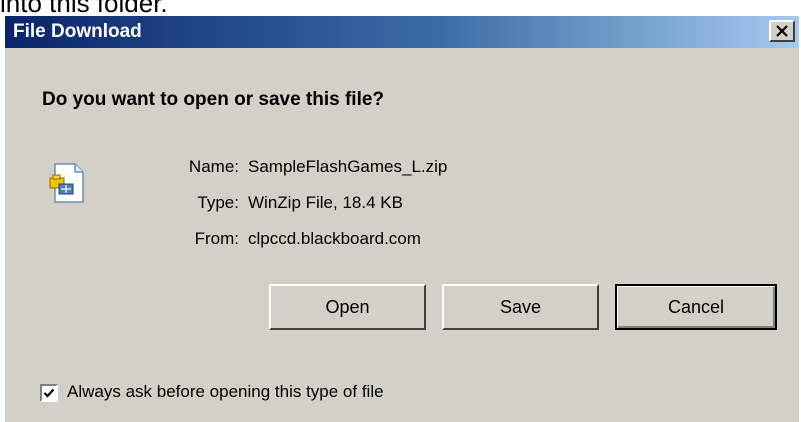 This screenshot has height=422, width=801. Describe the element at coordinates (520, 307) in the screenshot. I see `save-button: Save` at that location.